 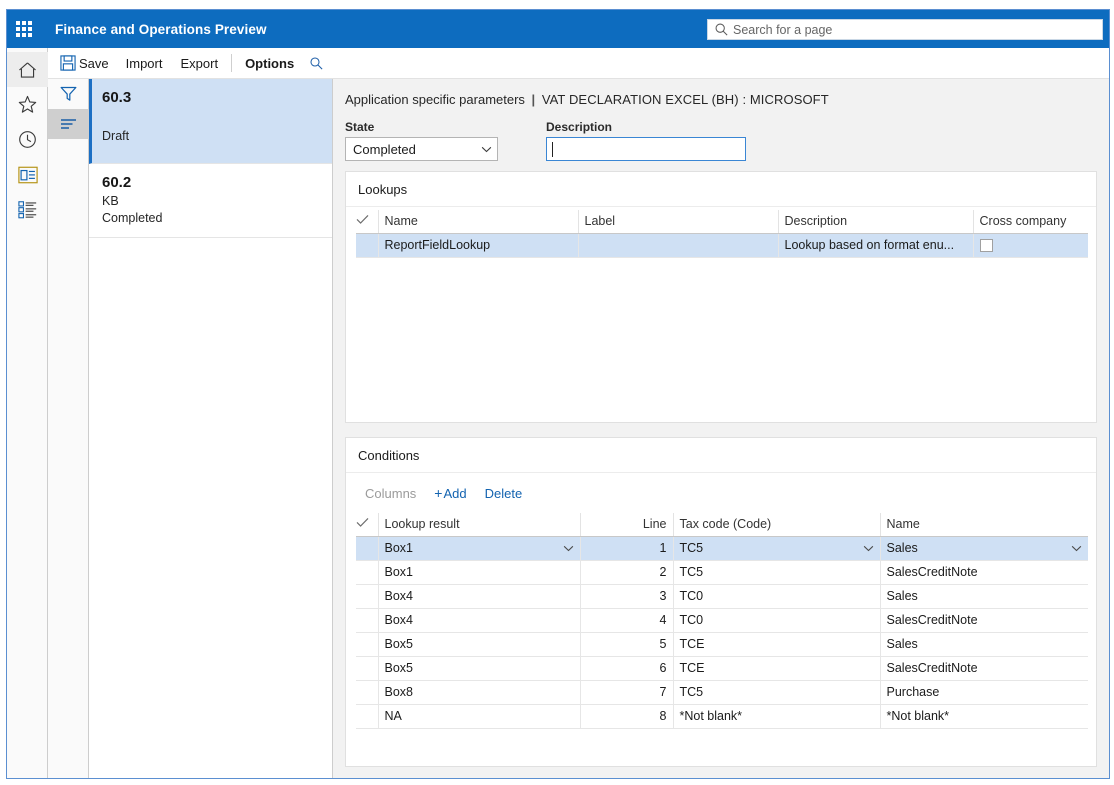 What do you see at coordinates (1030, 222) in the screenshot?
I see `lookups-col-cross-company: Cross company` at bounding box center [1030, 222].